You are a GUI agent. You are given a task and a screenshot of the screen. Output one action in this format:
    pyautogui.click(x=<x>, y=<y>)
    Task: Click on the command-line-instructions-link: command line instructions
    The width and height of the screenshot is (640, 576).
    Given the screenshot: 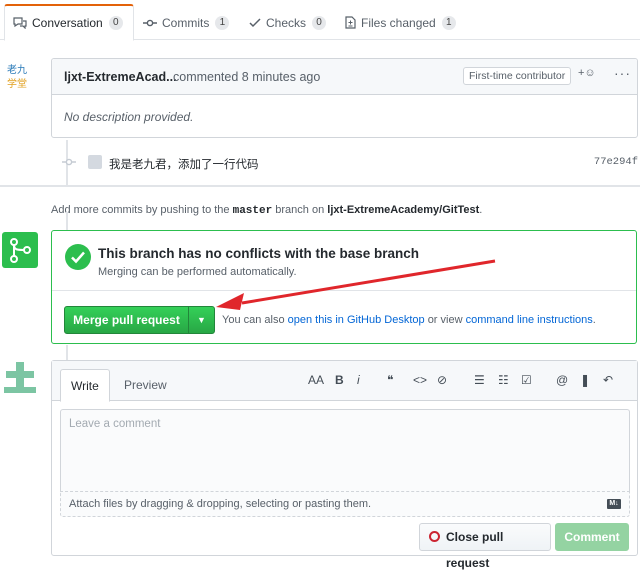 What is the action you would take?
    pyautogui.click(x=529, y=320)
    